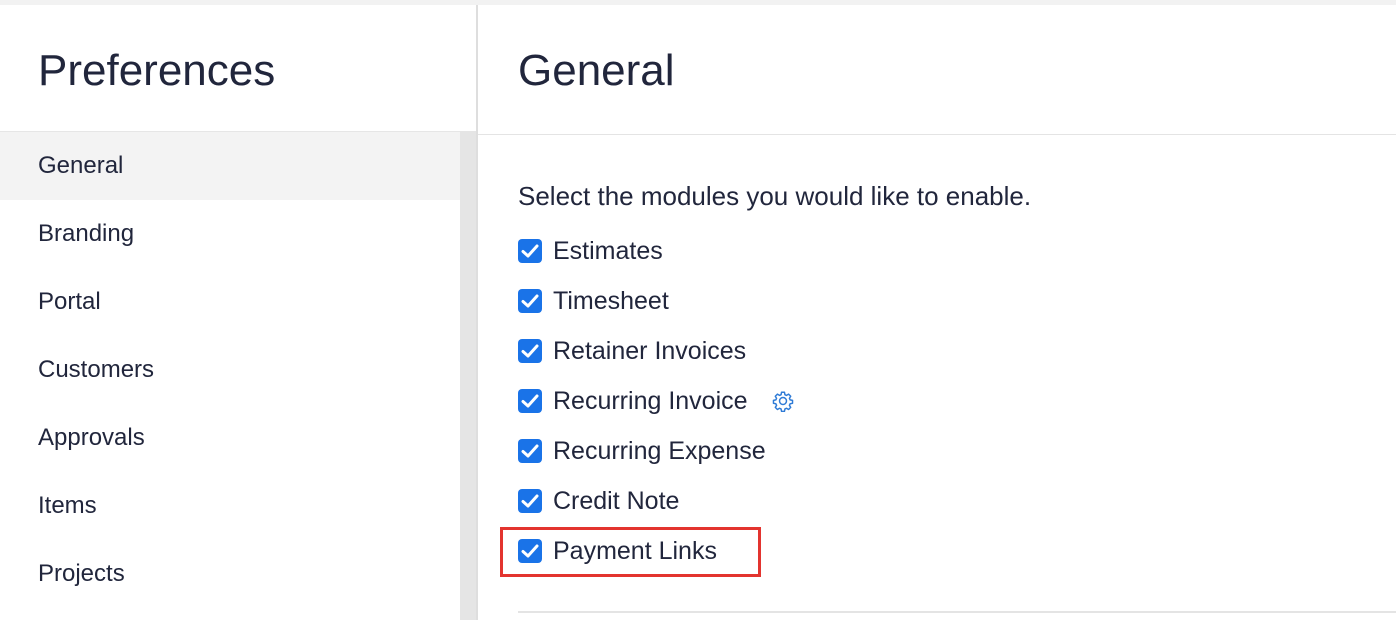 Image resolution: width=1396 pixels, height=620 pixels. What do you see at coordinates (67, 505) in the screenshot?
I see `sidebar-item-label: Items` at bounding box center [67, 505].